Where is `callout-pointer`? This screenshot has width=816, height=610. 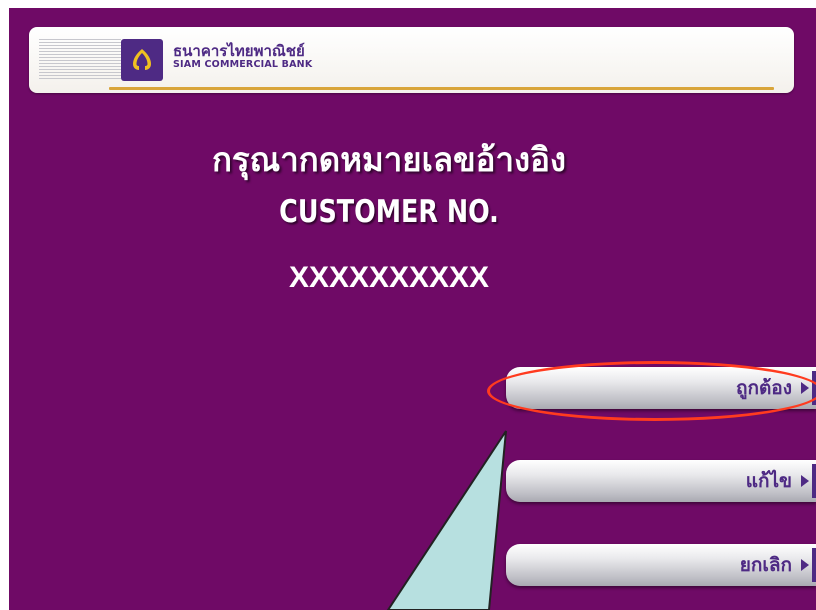
callout-pointer is located at coordinates (446, 520).